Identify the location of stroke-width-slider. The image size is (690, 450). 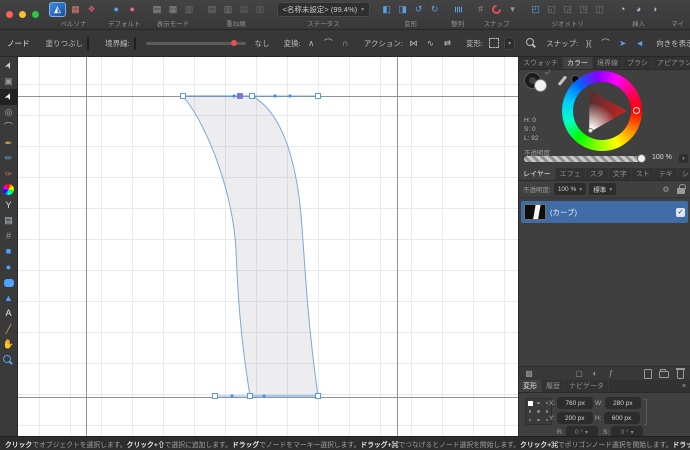
(195, 42).